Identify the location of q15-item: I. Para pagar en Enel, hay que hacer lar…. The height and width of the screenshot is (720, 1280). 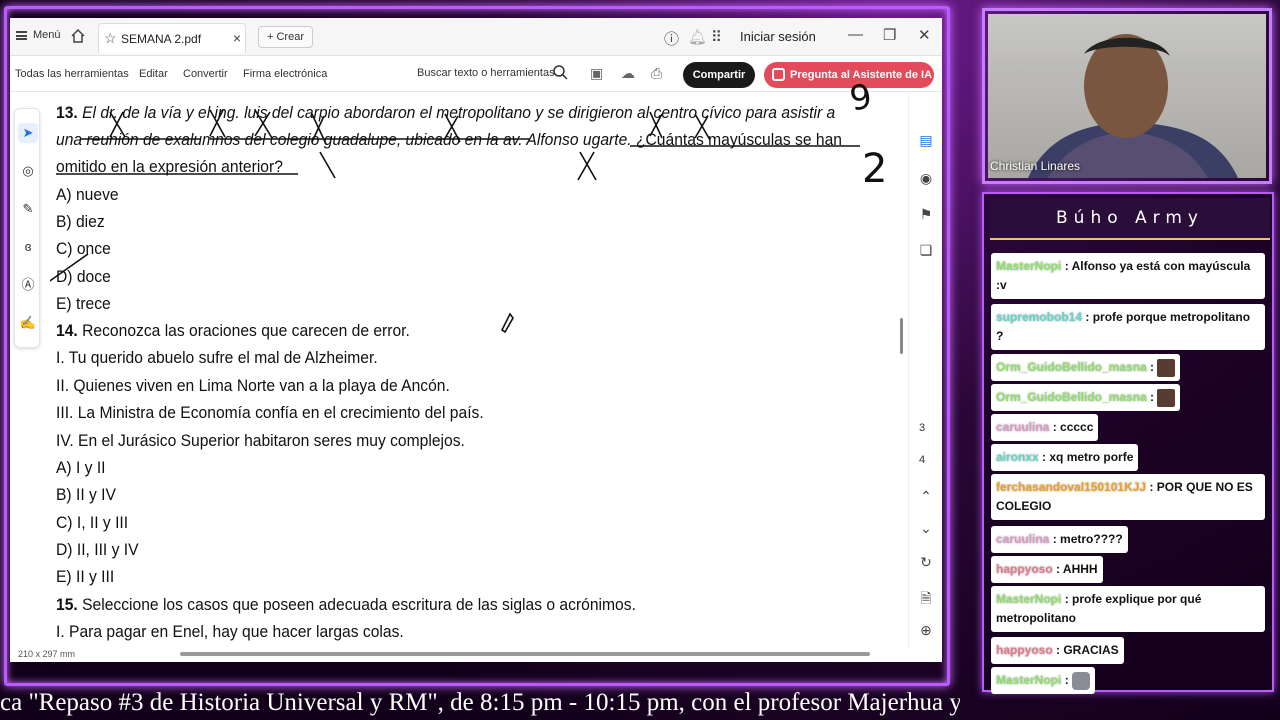
(230, 631).